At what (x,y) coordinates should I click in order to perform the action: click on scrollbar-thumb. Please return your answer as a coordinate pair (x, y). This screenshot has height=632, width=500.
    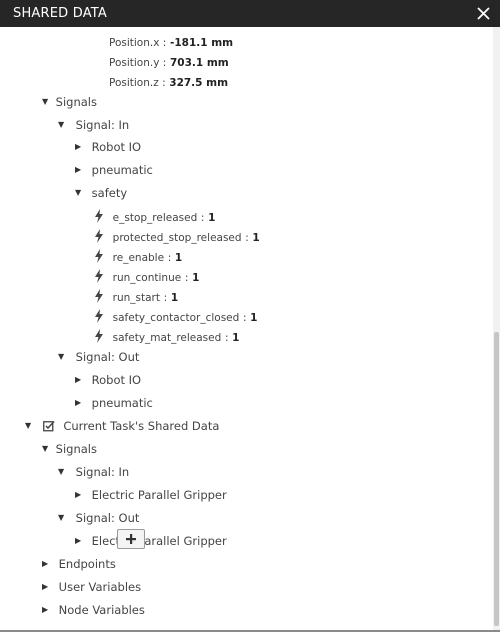
    Looking at the image, I should click on (496, 479).